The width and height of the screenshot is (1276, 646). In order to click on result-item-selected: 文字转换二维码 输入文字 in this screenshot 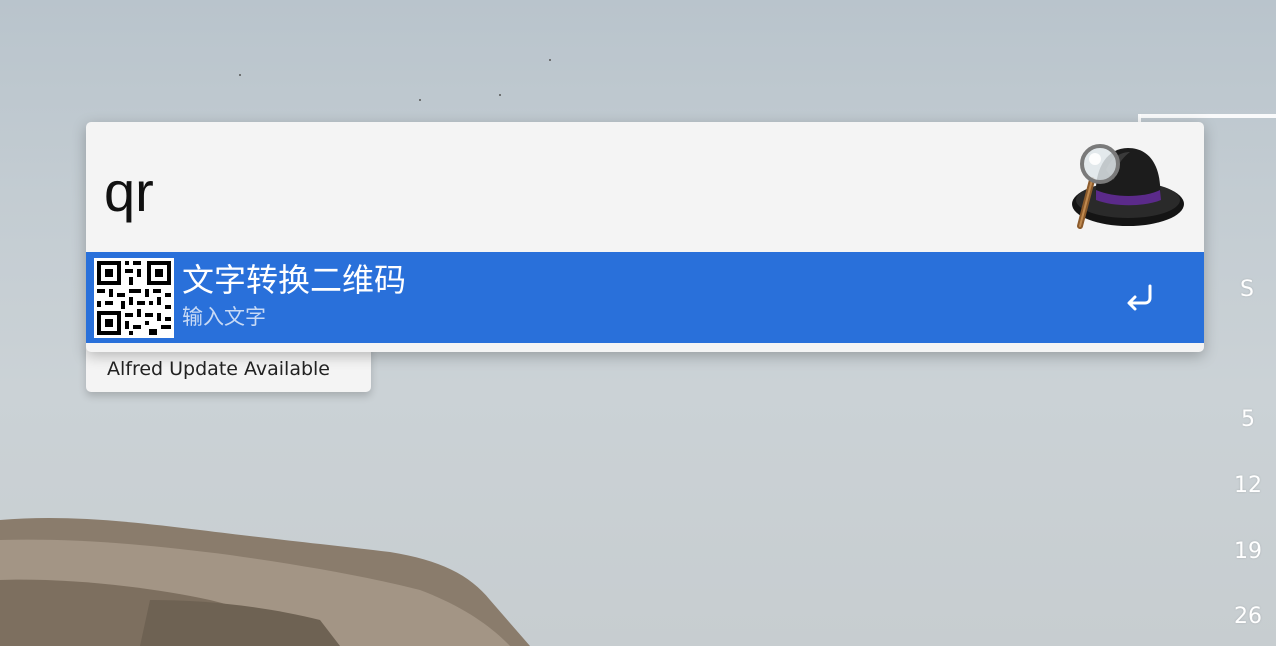, I will do `click(645, 297)`.